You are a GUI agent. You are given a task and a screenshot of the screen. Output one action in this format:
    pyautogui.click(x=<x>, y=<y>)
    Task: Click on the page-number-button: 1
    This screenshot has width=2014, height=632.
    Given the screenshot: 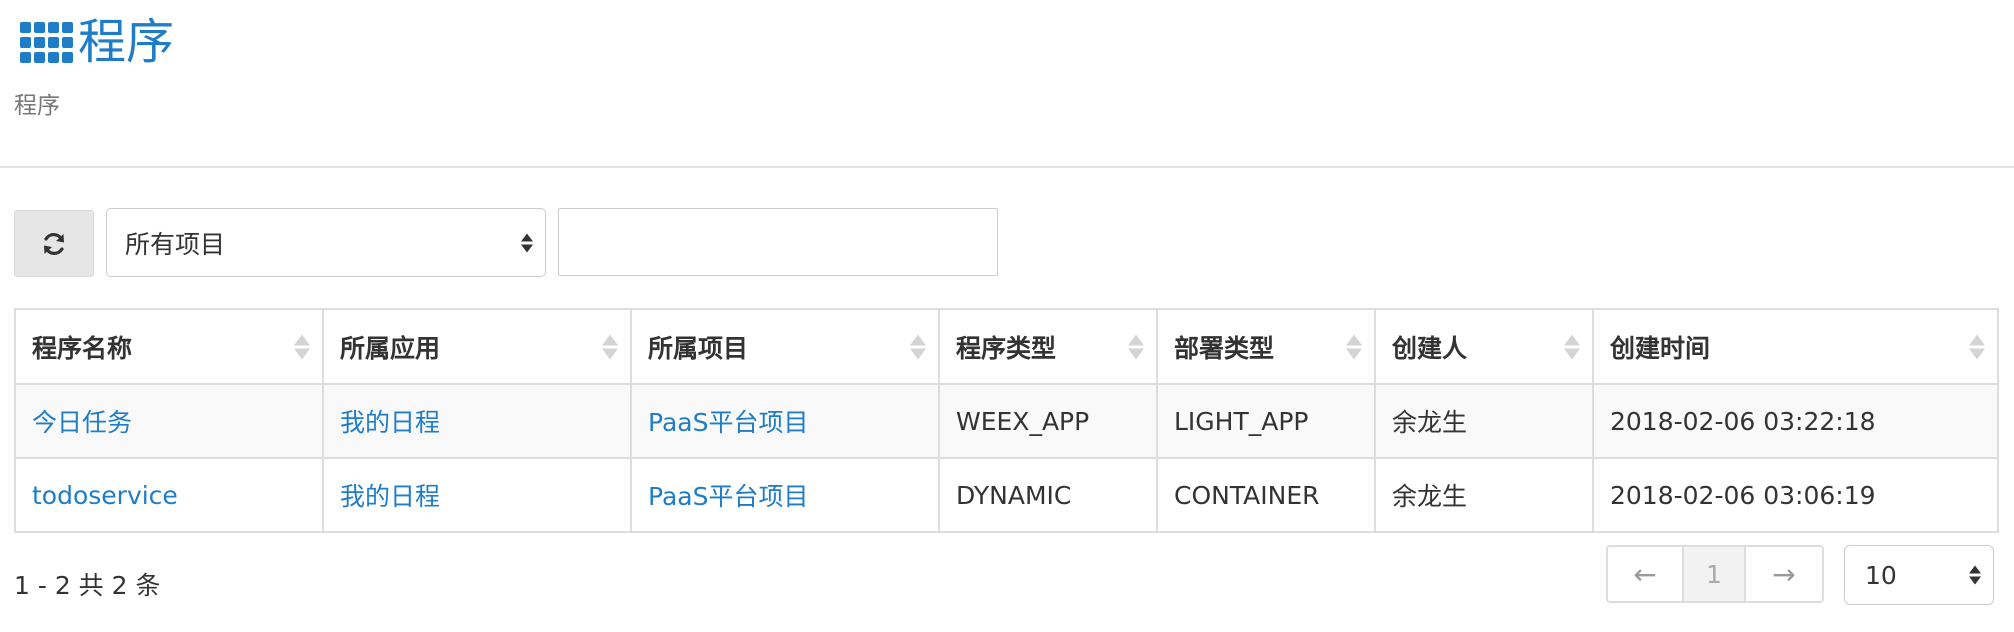 What is the action you would take?
    pyautogui.click(x=1715, y=574)
    